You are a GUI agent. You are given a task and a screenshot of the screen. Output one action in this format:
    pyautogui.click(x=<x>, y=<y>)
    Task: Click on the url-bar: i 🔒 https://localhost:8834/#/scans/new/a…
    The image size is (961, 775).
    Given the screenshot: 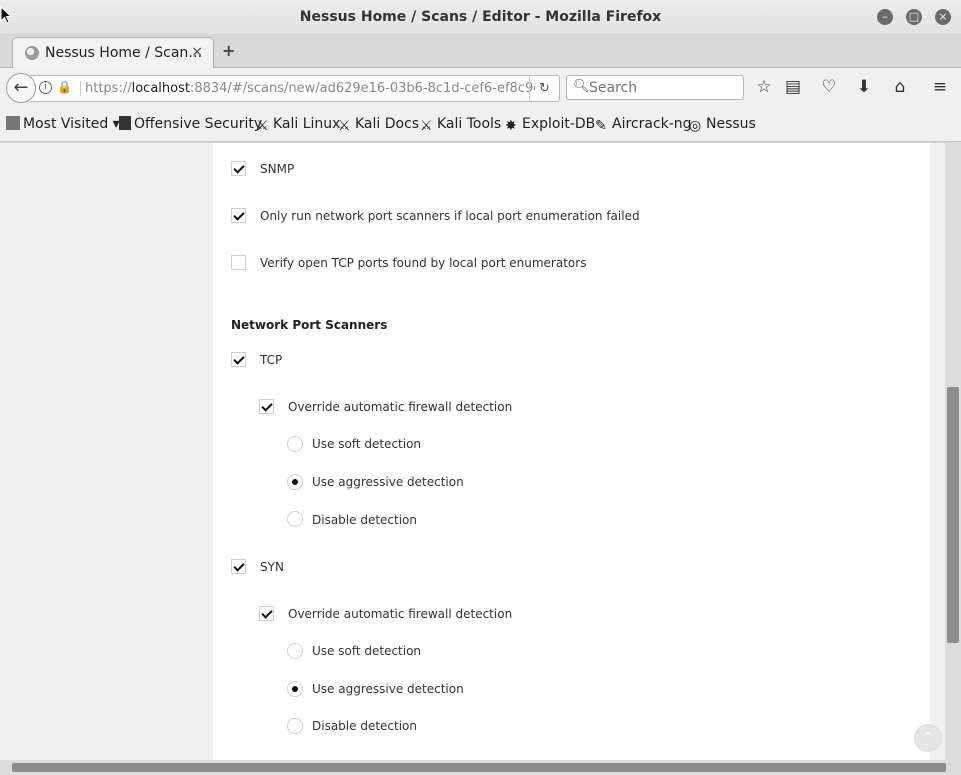 What is the action you would take?
    pyautogui.click(x=295, y=88)
    